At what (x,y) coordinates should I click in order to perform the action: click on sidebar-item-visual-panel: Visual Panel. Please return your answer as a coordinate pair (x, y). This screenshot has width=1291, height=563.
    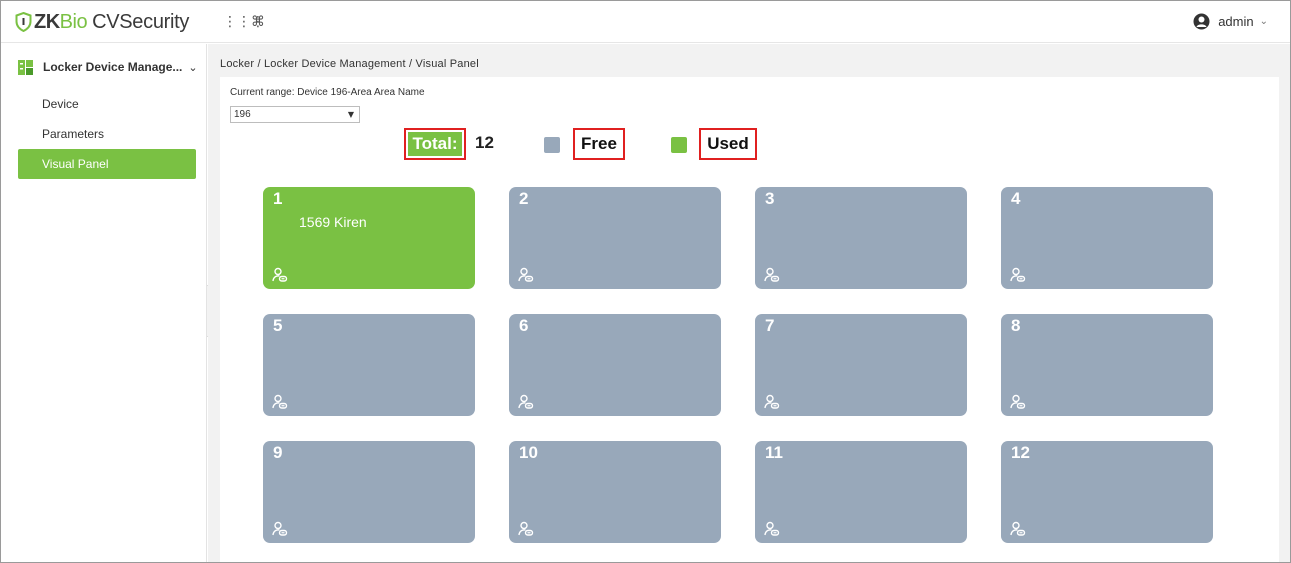
    Looking at the image, I should click on (107, 164).